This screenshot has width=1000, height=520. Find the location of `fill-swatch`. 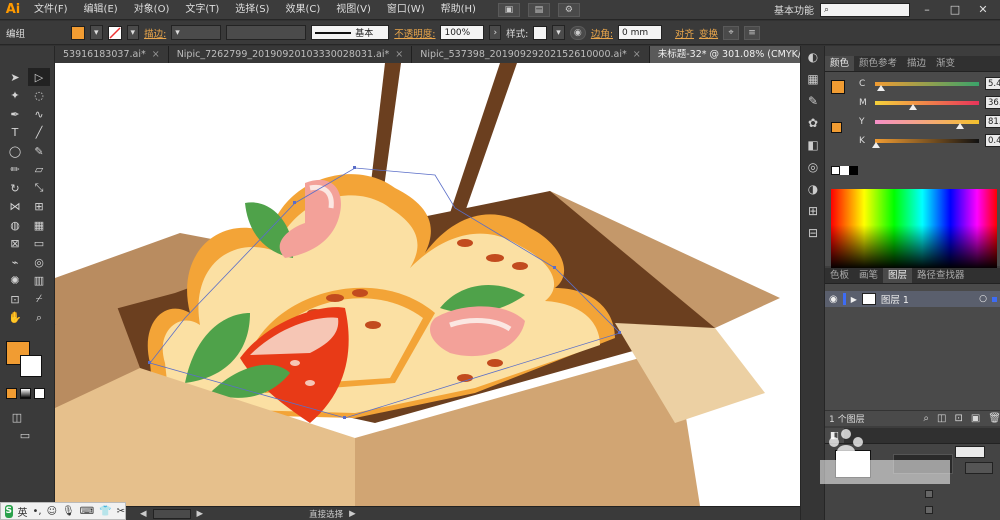

fill-swatch is located at coordinates (78, 32).